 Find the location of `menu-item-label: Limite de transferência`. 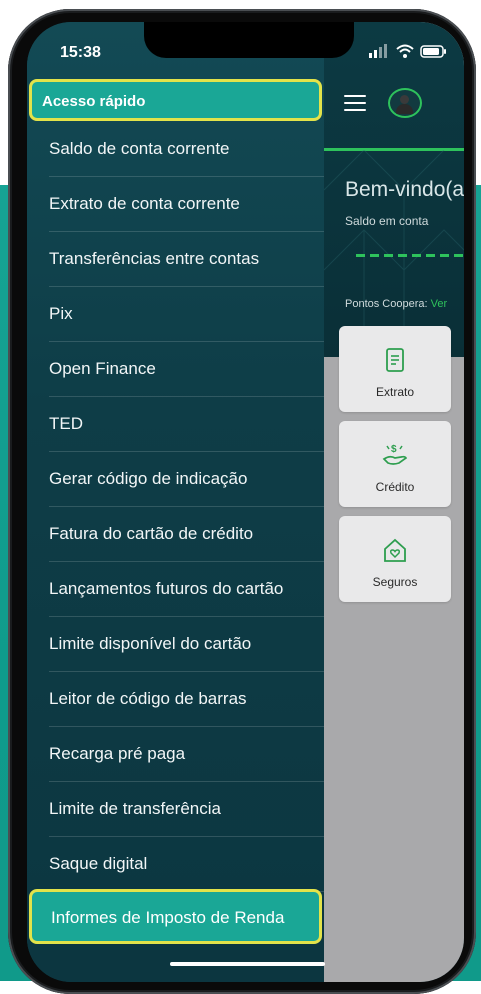

menu-item-label: Limite de transferência is located at coordinates (135, 808).